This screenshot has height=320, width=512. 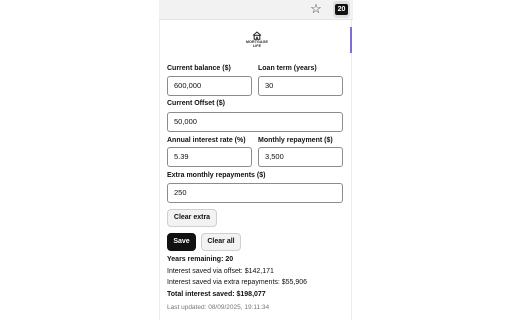 What do you see at coordinates (209, 86) in the screenshot?
I see `current-balance-input: 600,000` at bounding box center [209, 86].